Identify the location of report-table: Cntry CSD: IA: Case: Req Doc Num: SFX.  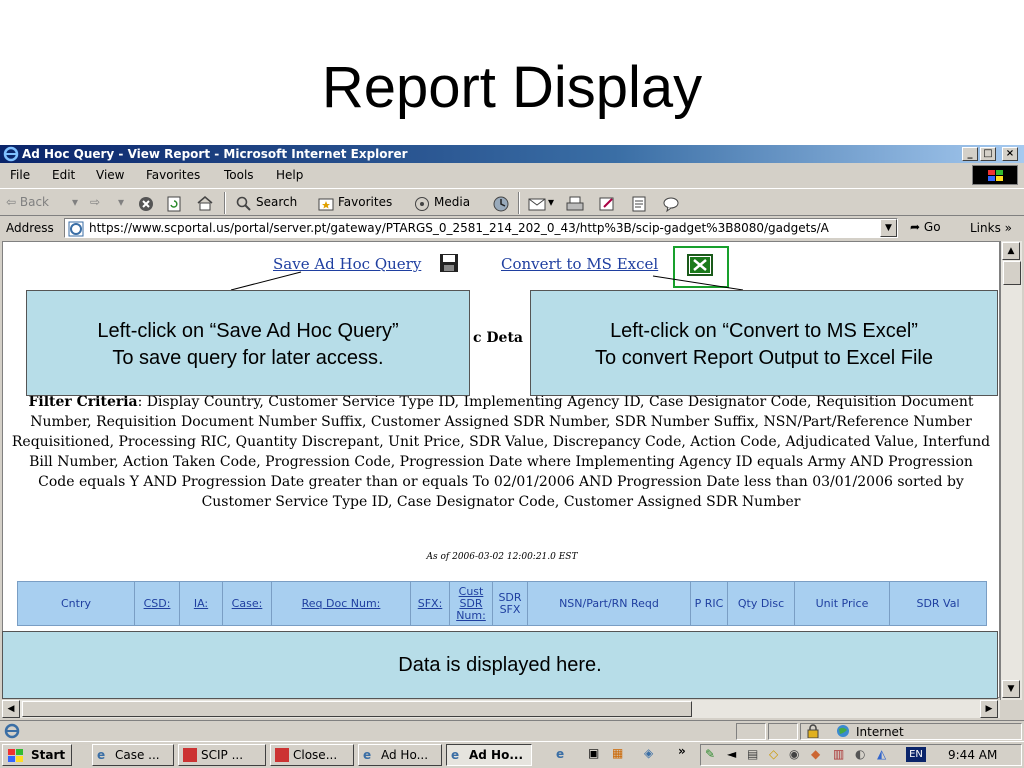
(502, 603).